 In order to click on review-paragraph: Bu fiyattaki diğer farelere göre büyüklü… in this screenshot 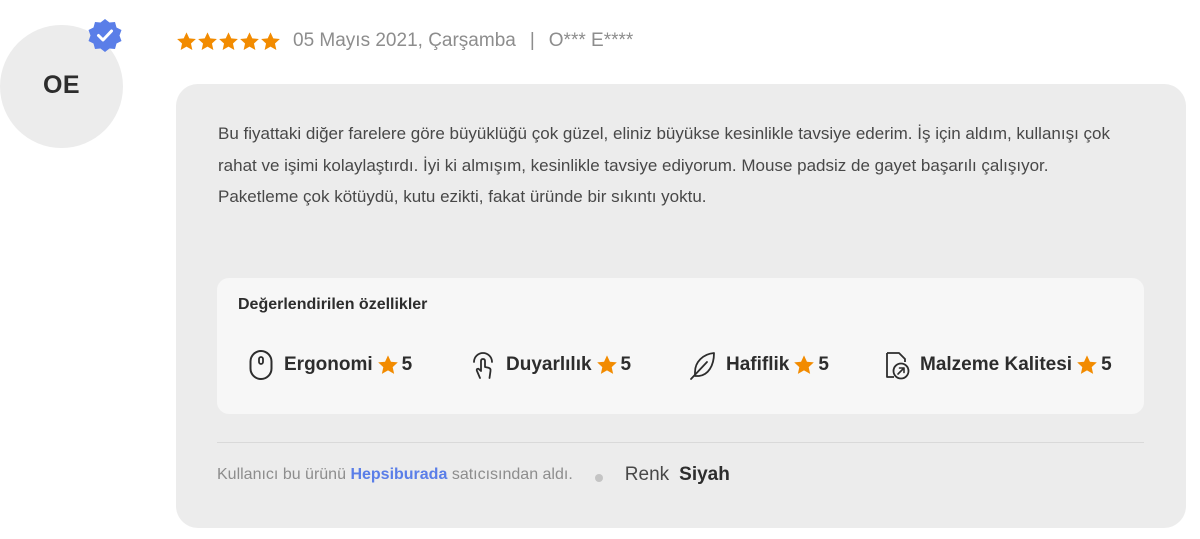, I will do `click(664, 149)`.